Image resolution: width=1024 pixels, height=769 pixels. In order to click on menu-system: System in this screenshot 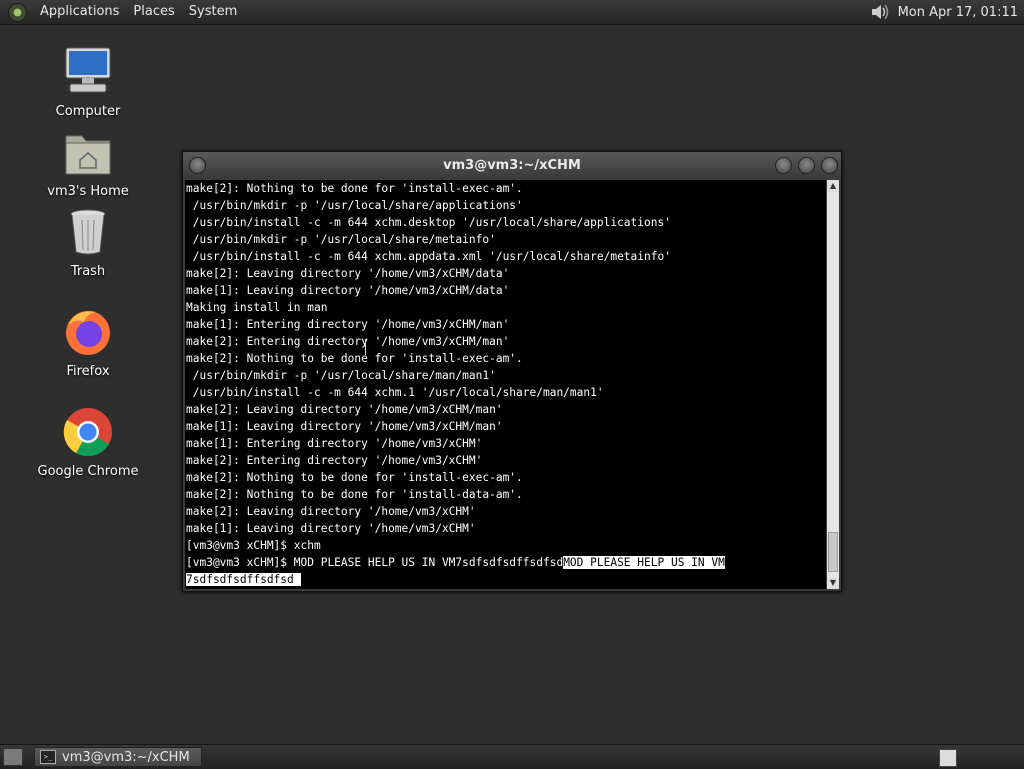, I will do `click(213, 12)`.